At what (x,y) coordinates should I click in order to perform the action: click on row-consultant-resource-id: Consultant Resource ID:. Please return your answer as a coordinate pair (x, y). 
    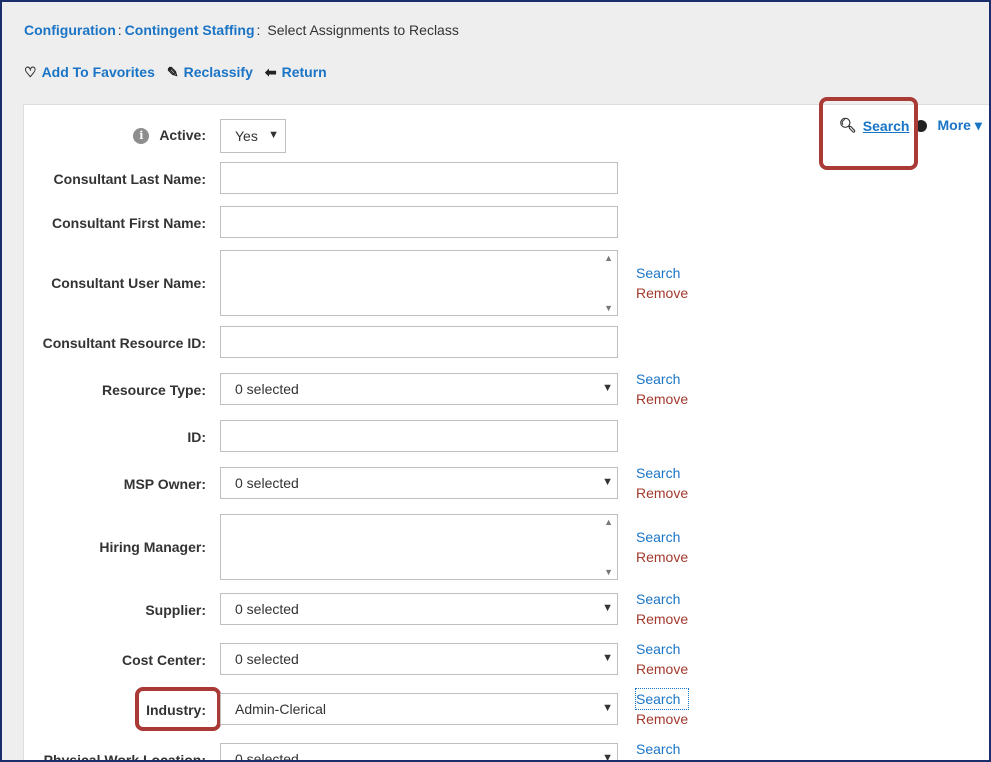
    Looking at the image, I should click on (374, 343).